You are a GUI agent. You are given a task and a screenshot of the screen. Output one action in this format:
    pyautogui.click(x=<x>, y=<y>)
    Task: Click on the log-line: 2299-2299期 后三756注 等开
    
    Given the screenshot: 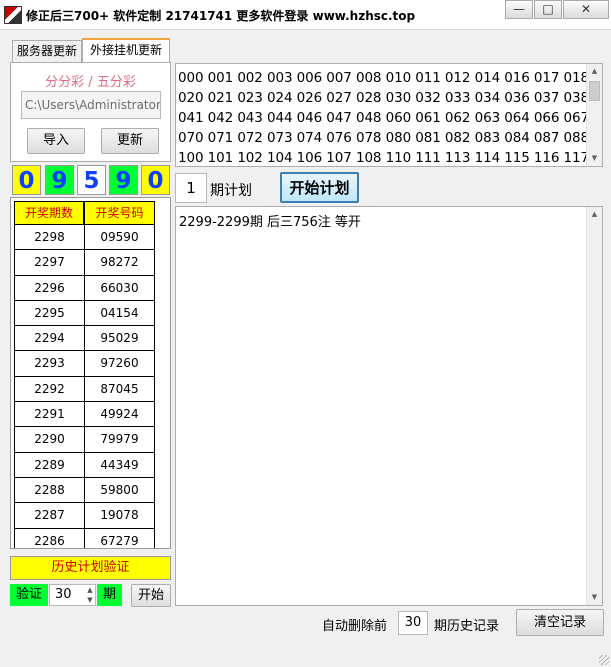 What is the action you would take?
    pyautogui.click(x=270, y=222)
    